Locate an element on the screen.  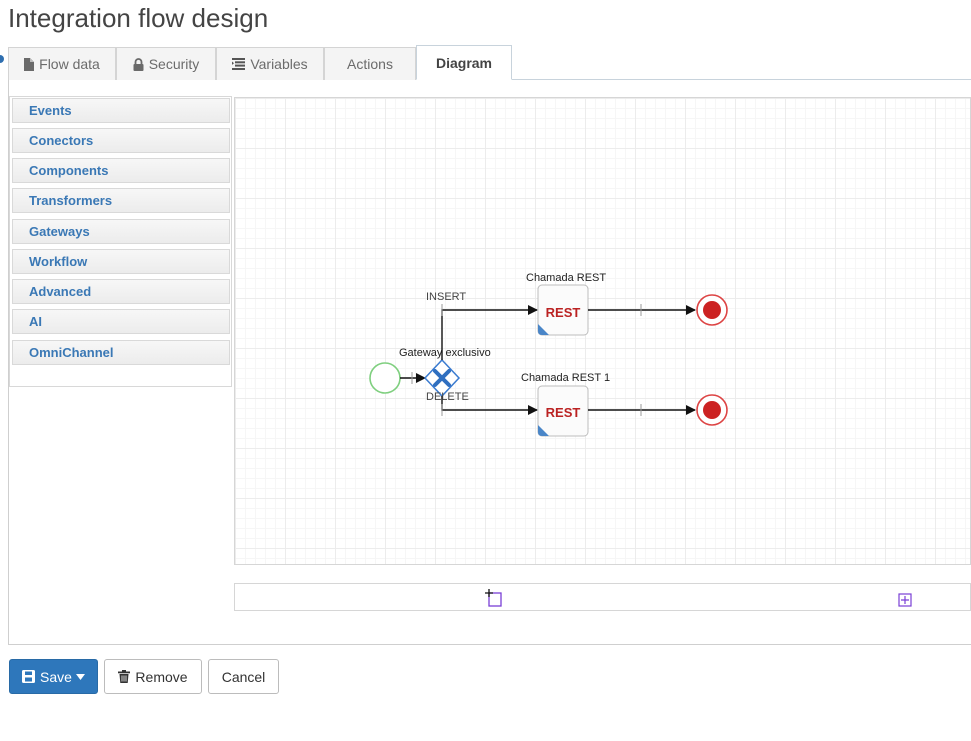
edge-indicator is located at coordinates (2, 59).